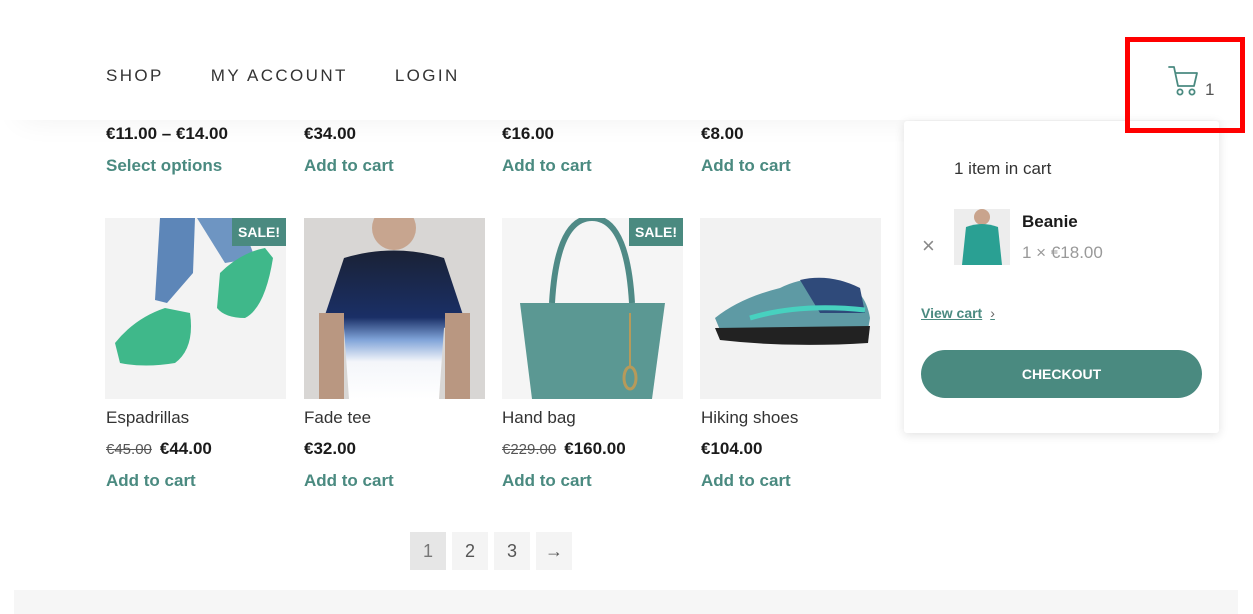 This screenshot has width=1253, height=614. Describe the element at coordinates (129, 449) in the screenshot. I see `old-price: €45.00` at that location.